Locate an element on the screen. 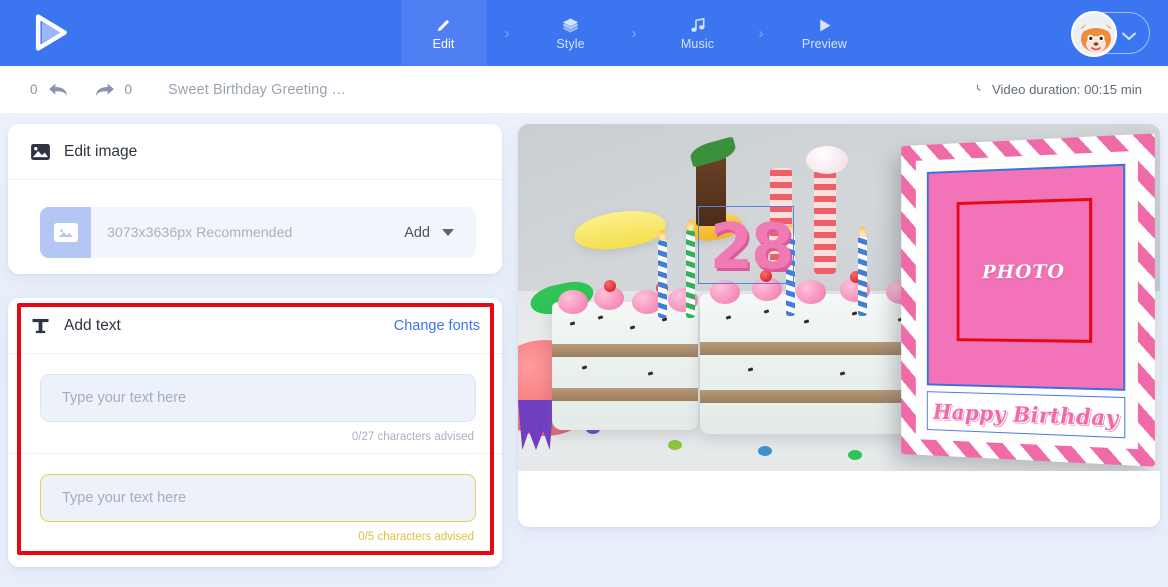 This screenshot has height=587, width=1168. redo-count: 0 is located at coordinates (128, 89).